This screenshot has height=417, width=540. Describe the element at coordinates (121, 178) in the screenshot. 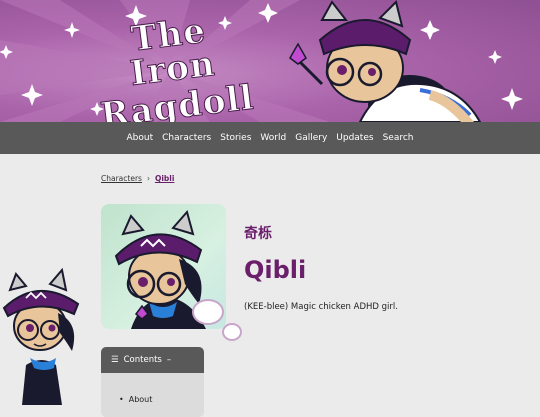

I see `breadcrumb-parent-link: Characters` at that location.